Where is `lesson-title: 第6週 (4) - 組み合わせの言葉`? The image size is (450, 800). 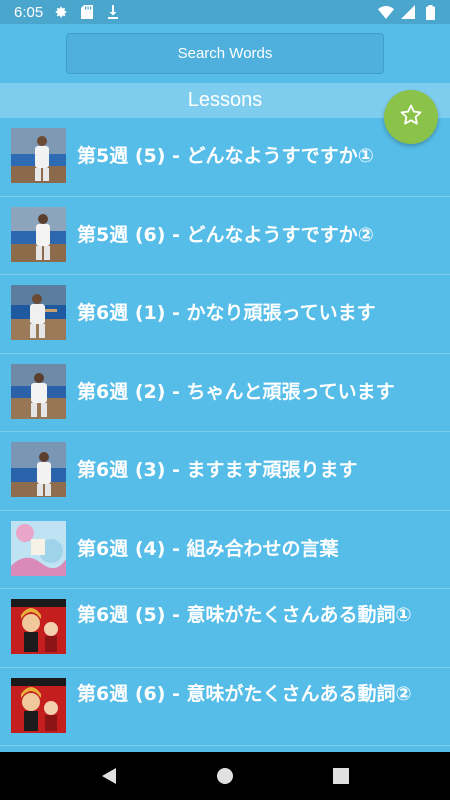
lesson-title: 第6週 (4) - 組み合わせの言葉 is located at coordinates (208, 548).